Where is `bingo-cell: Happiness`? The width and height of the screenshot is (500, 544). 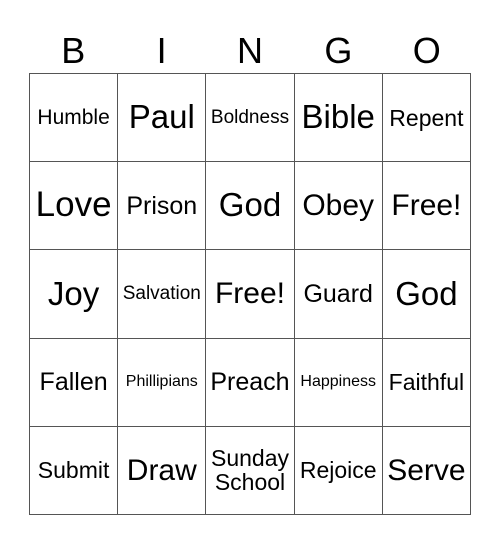 bingo-cell: Happiness is located at coordinates (338, 382).